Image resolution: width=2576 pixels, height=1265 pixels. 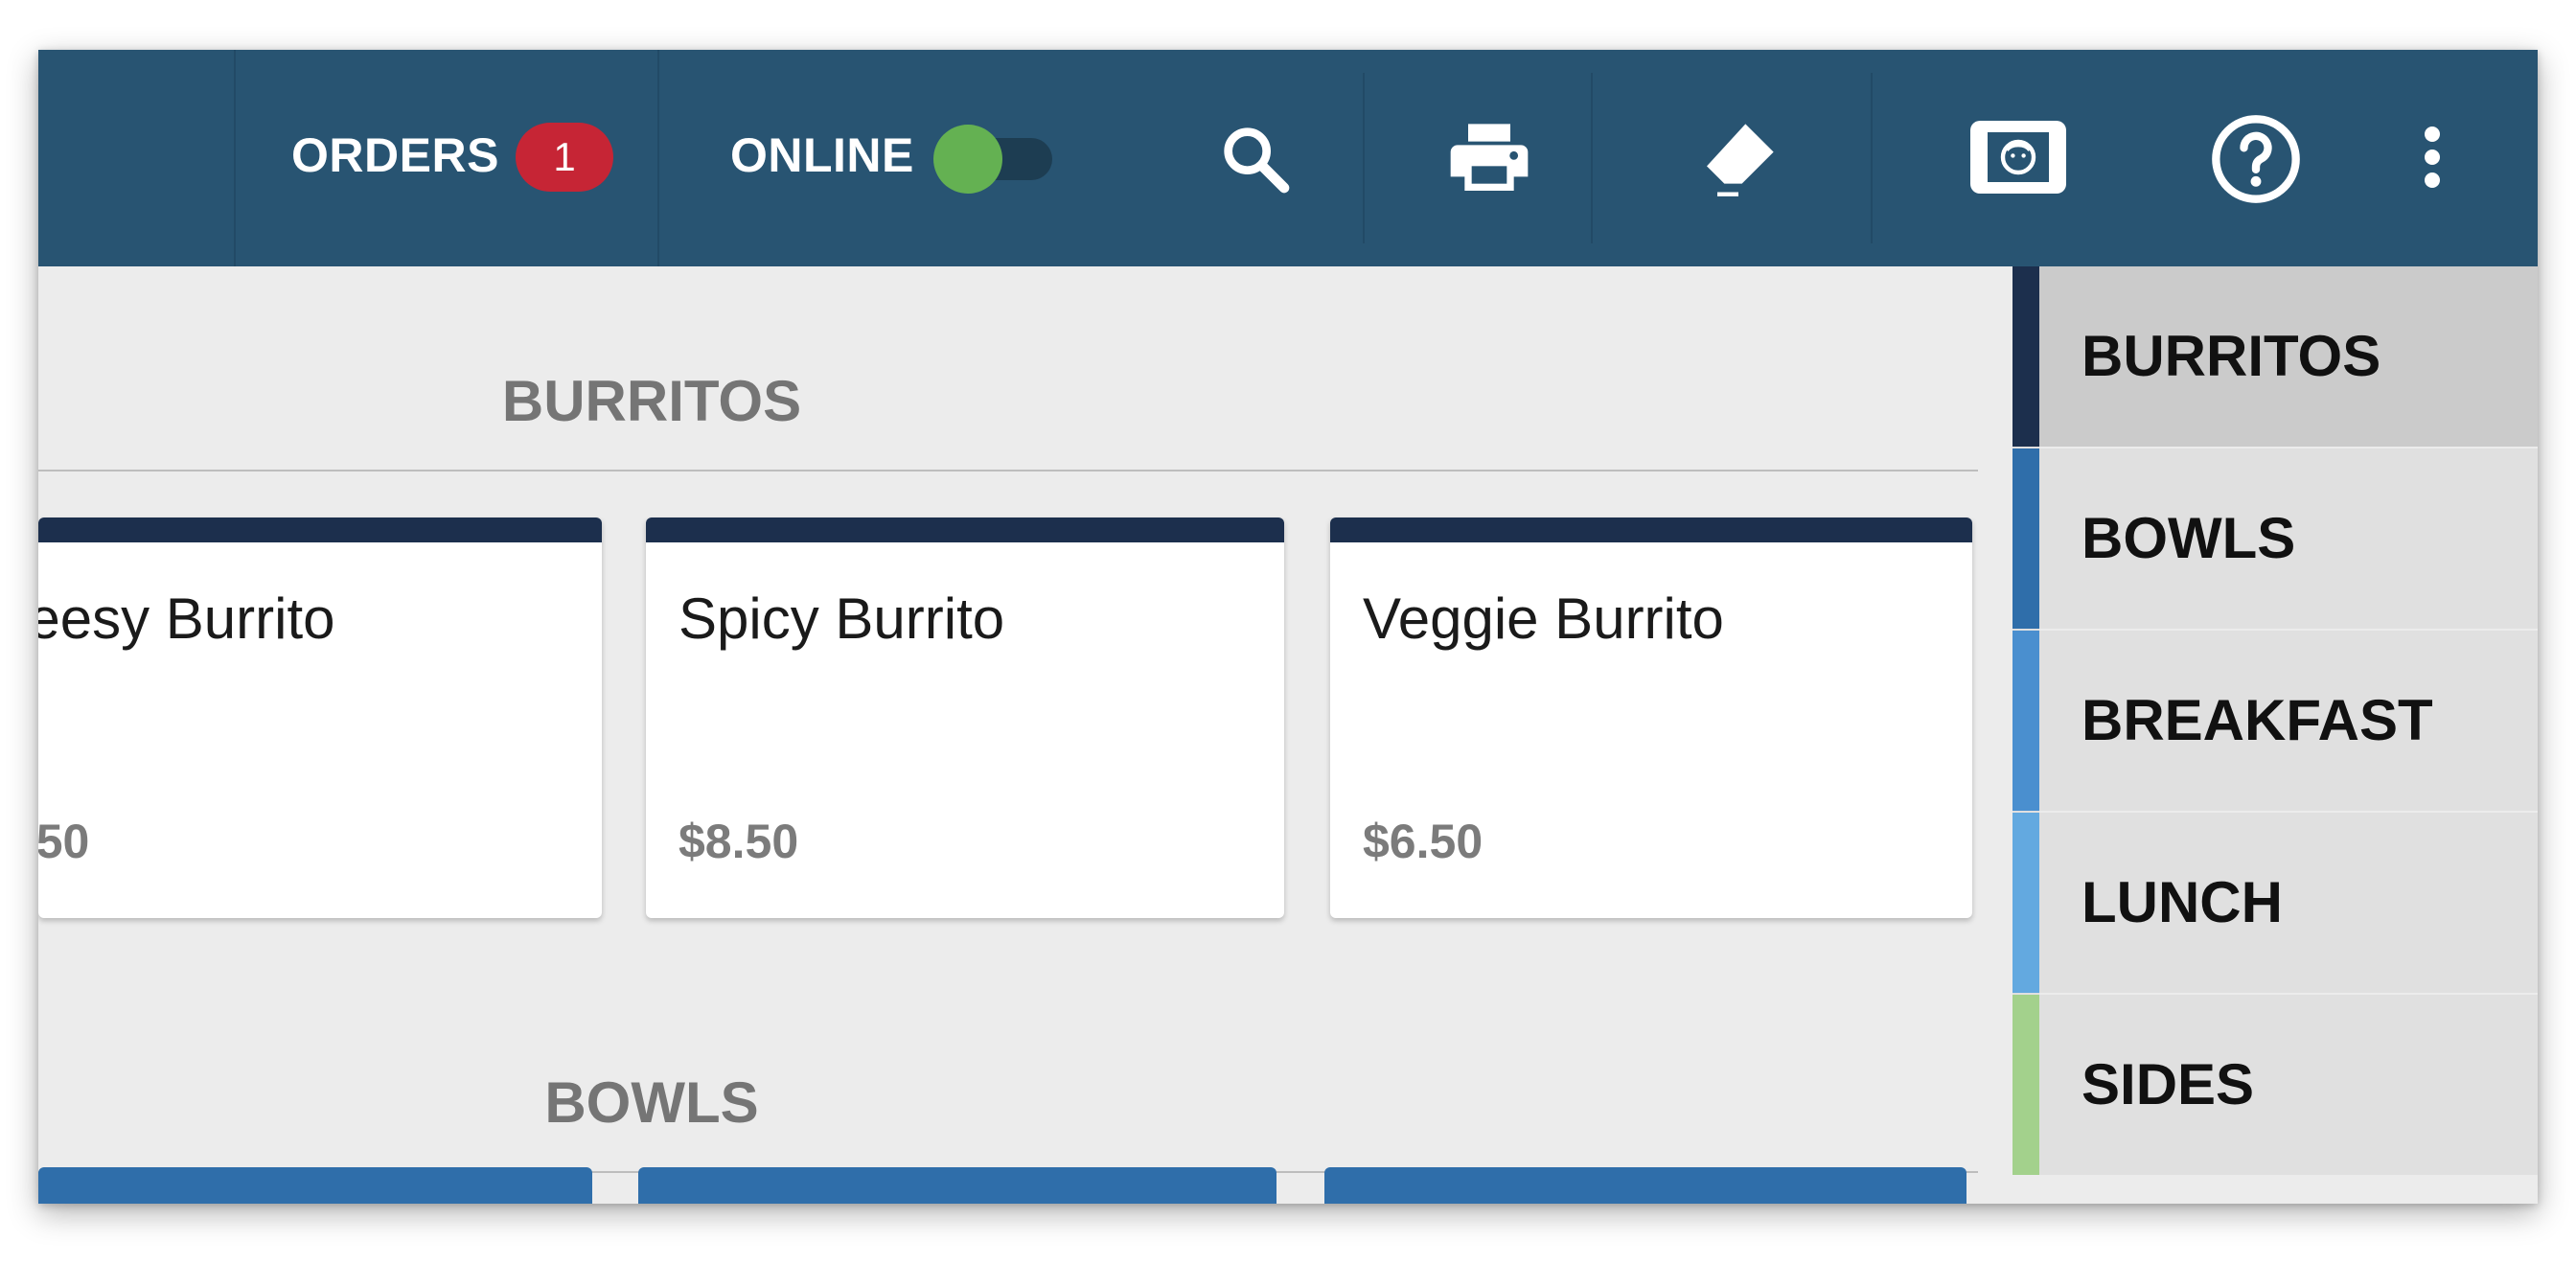 What do you see at coordinates (651, 1102) in the screenshot?
I see `section-title-bowls: BOWLS` at bounding box center [651, 1102].